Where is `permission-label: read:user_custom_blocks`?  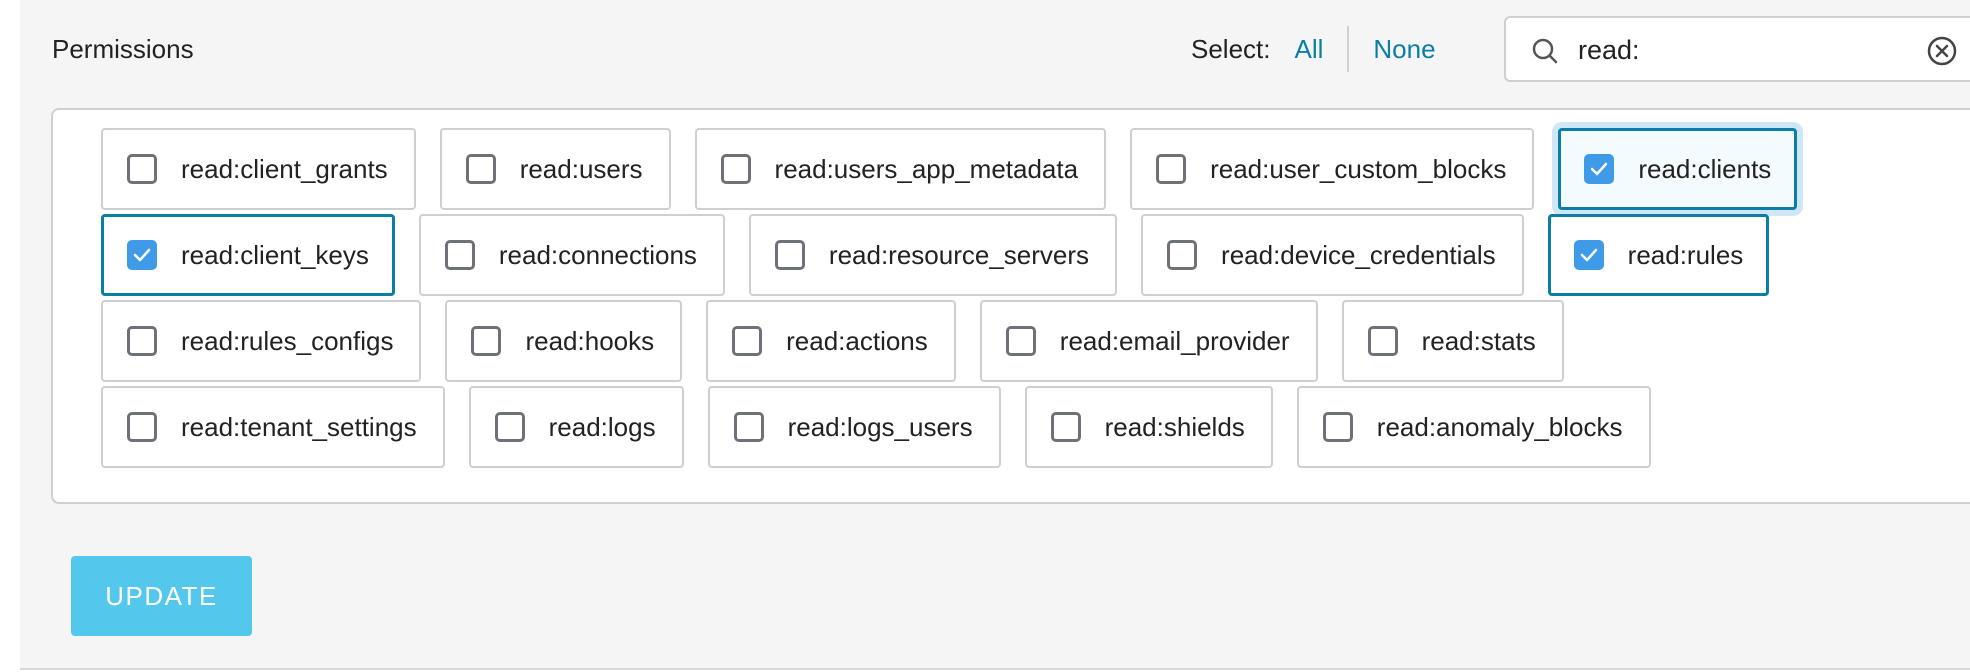
permission-label: read:user_custom_blocks is located at coordinates (1358, 168).